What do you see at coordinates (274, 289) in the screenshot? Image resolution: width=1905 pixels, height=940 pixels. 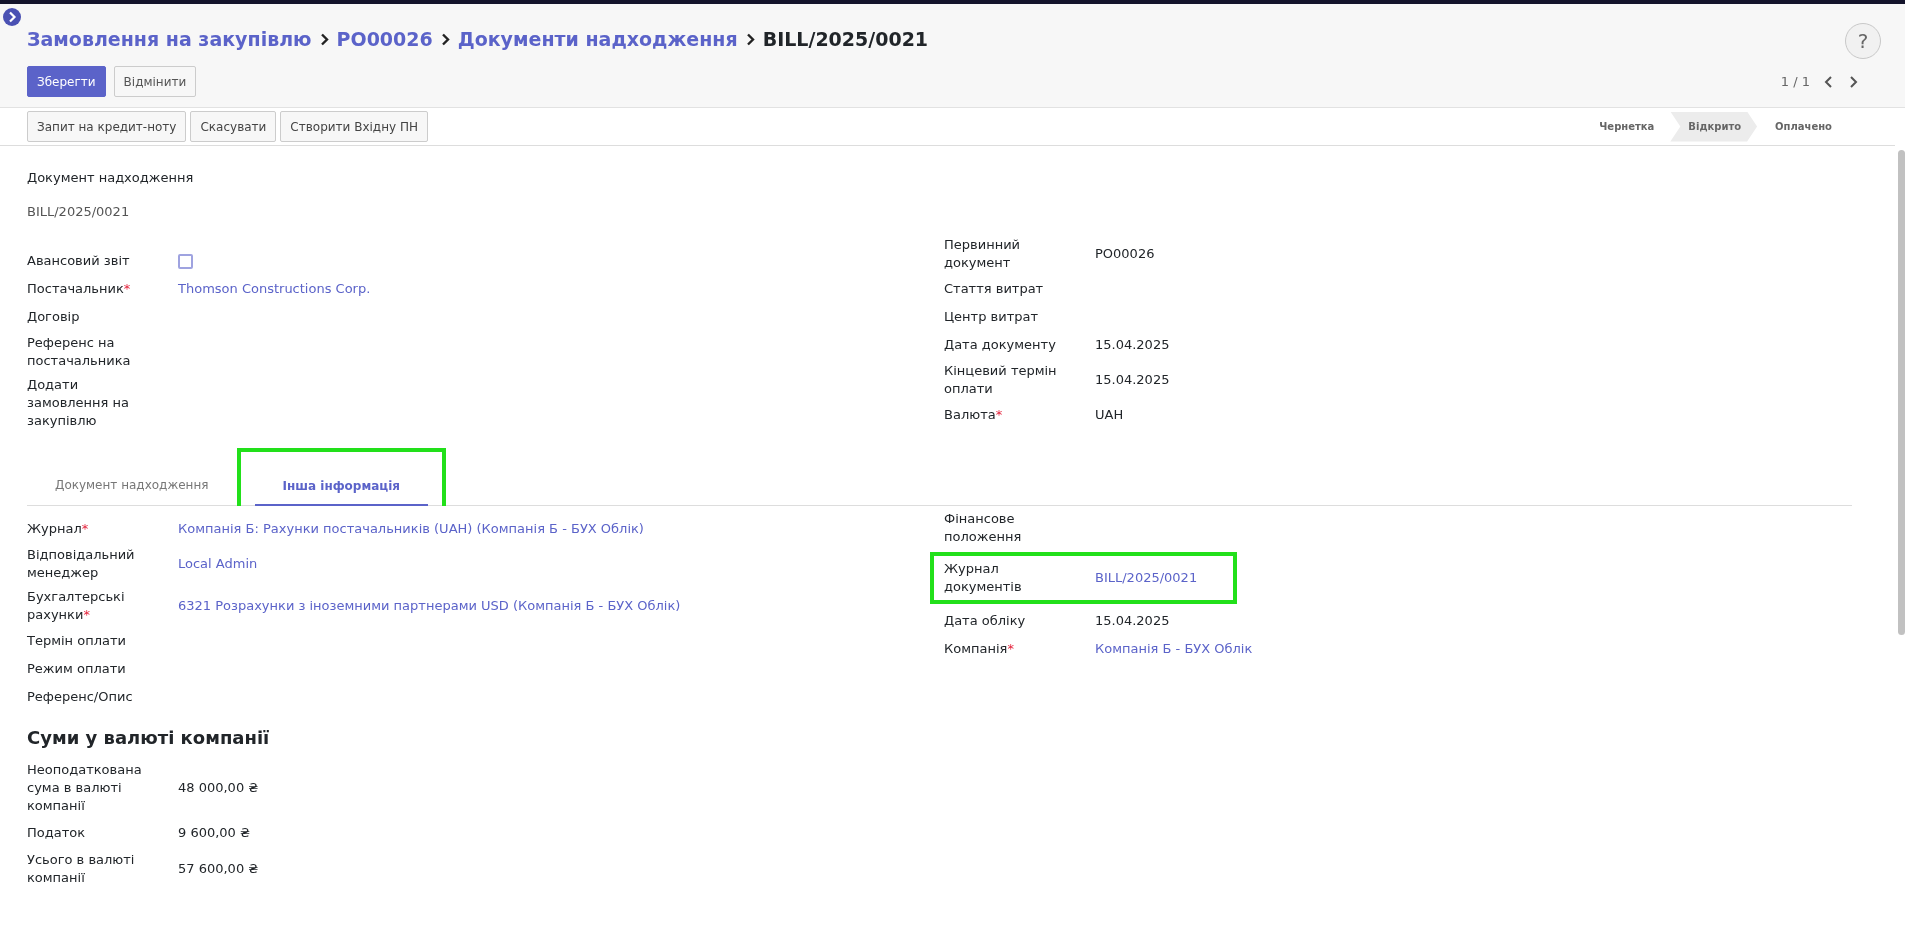 I see `field-link: Thomson Constructions Corp.` at bounding box center [274, 289].